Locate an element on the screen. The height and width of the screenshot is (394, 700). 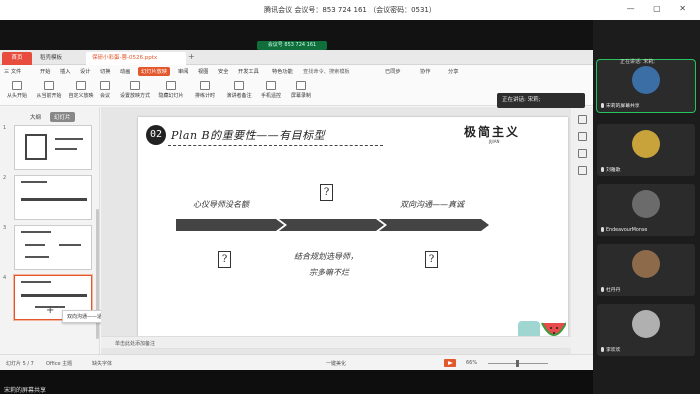
command-search: 查找命令、搜索模板 is located at coordinates (326, 71).